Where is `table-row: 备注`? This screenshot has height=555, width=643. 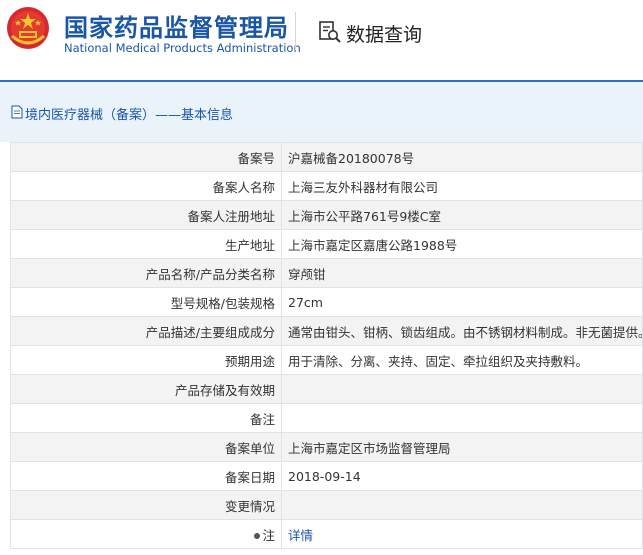
table-row: 备注 is located at coordinates (326, 418).